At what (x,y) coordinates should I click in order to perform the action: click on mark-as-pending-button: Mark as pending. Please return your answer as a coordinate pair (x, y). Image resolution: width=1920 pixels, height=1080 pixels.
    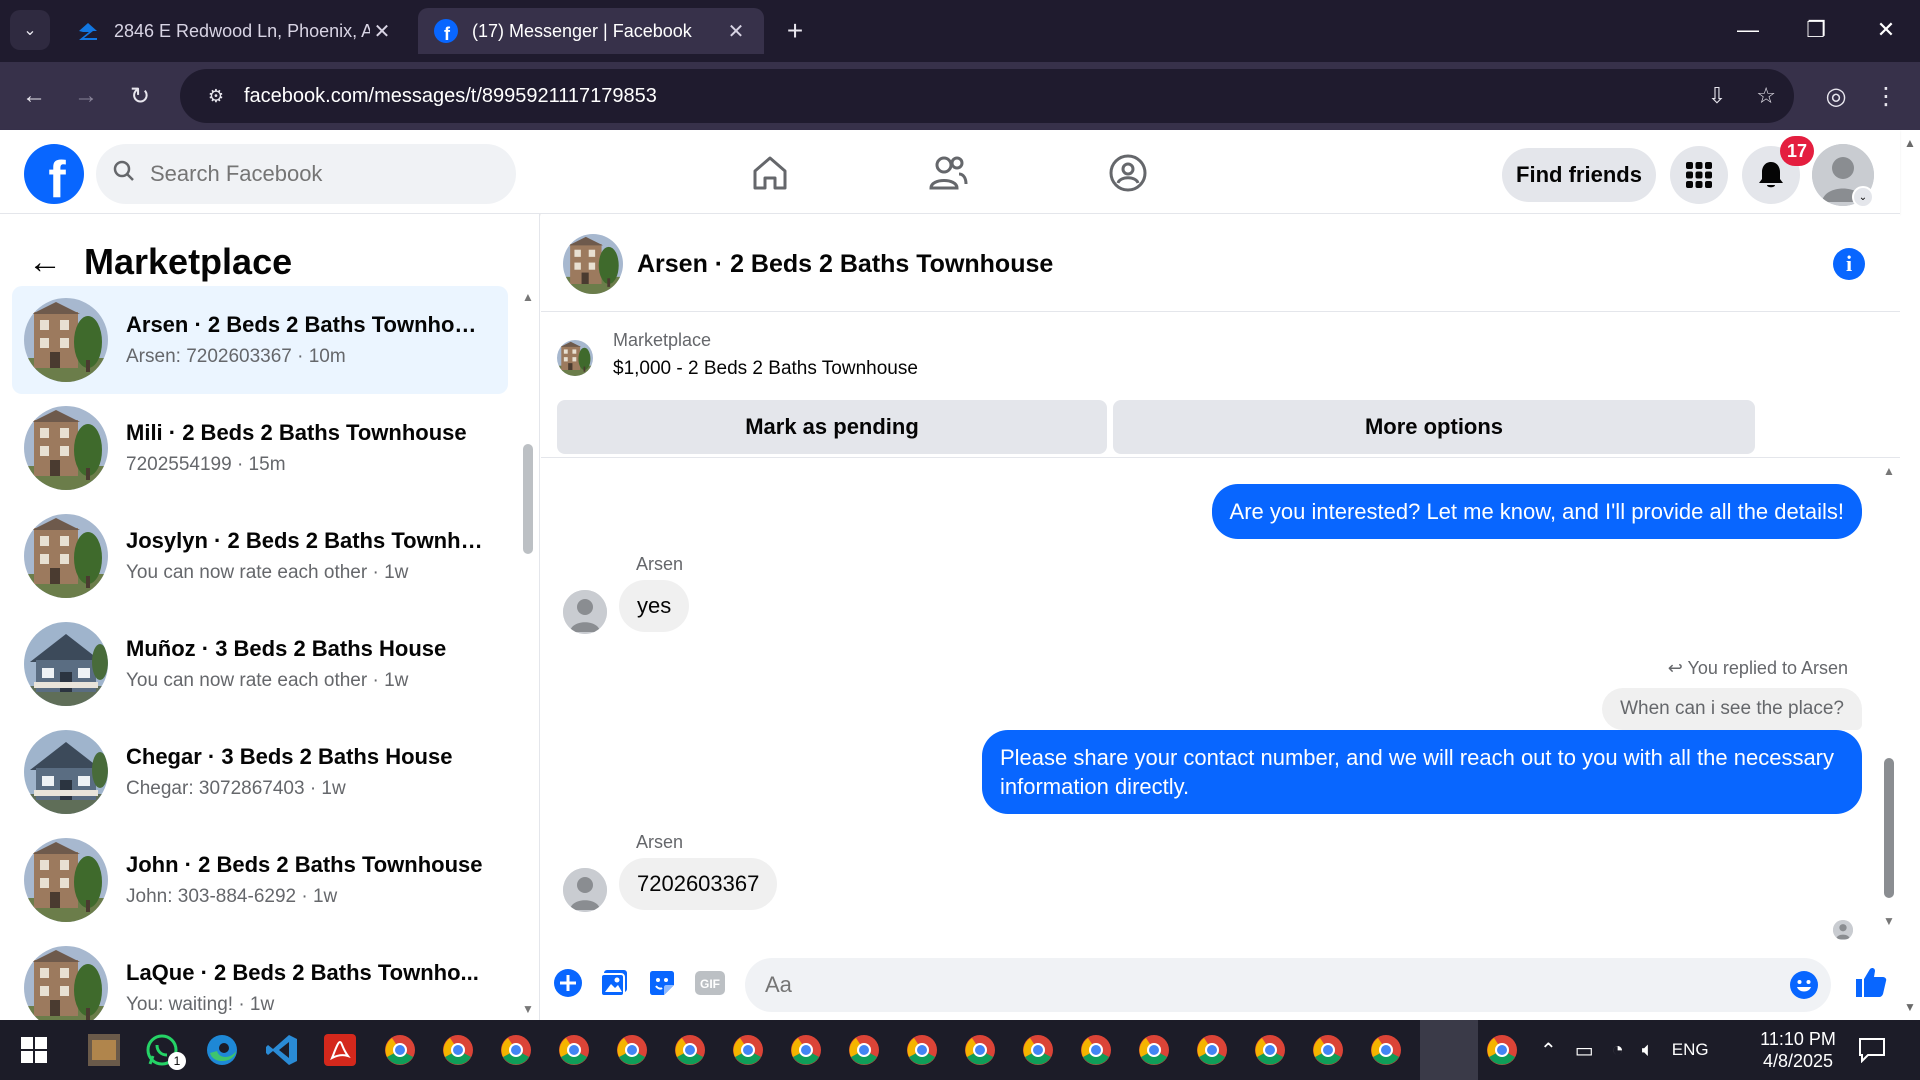
    Looking at the image, I should click on (832, 427).